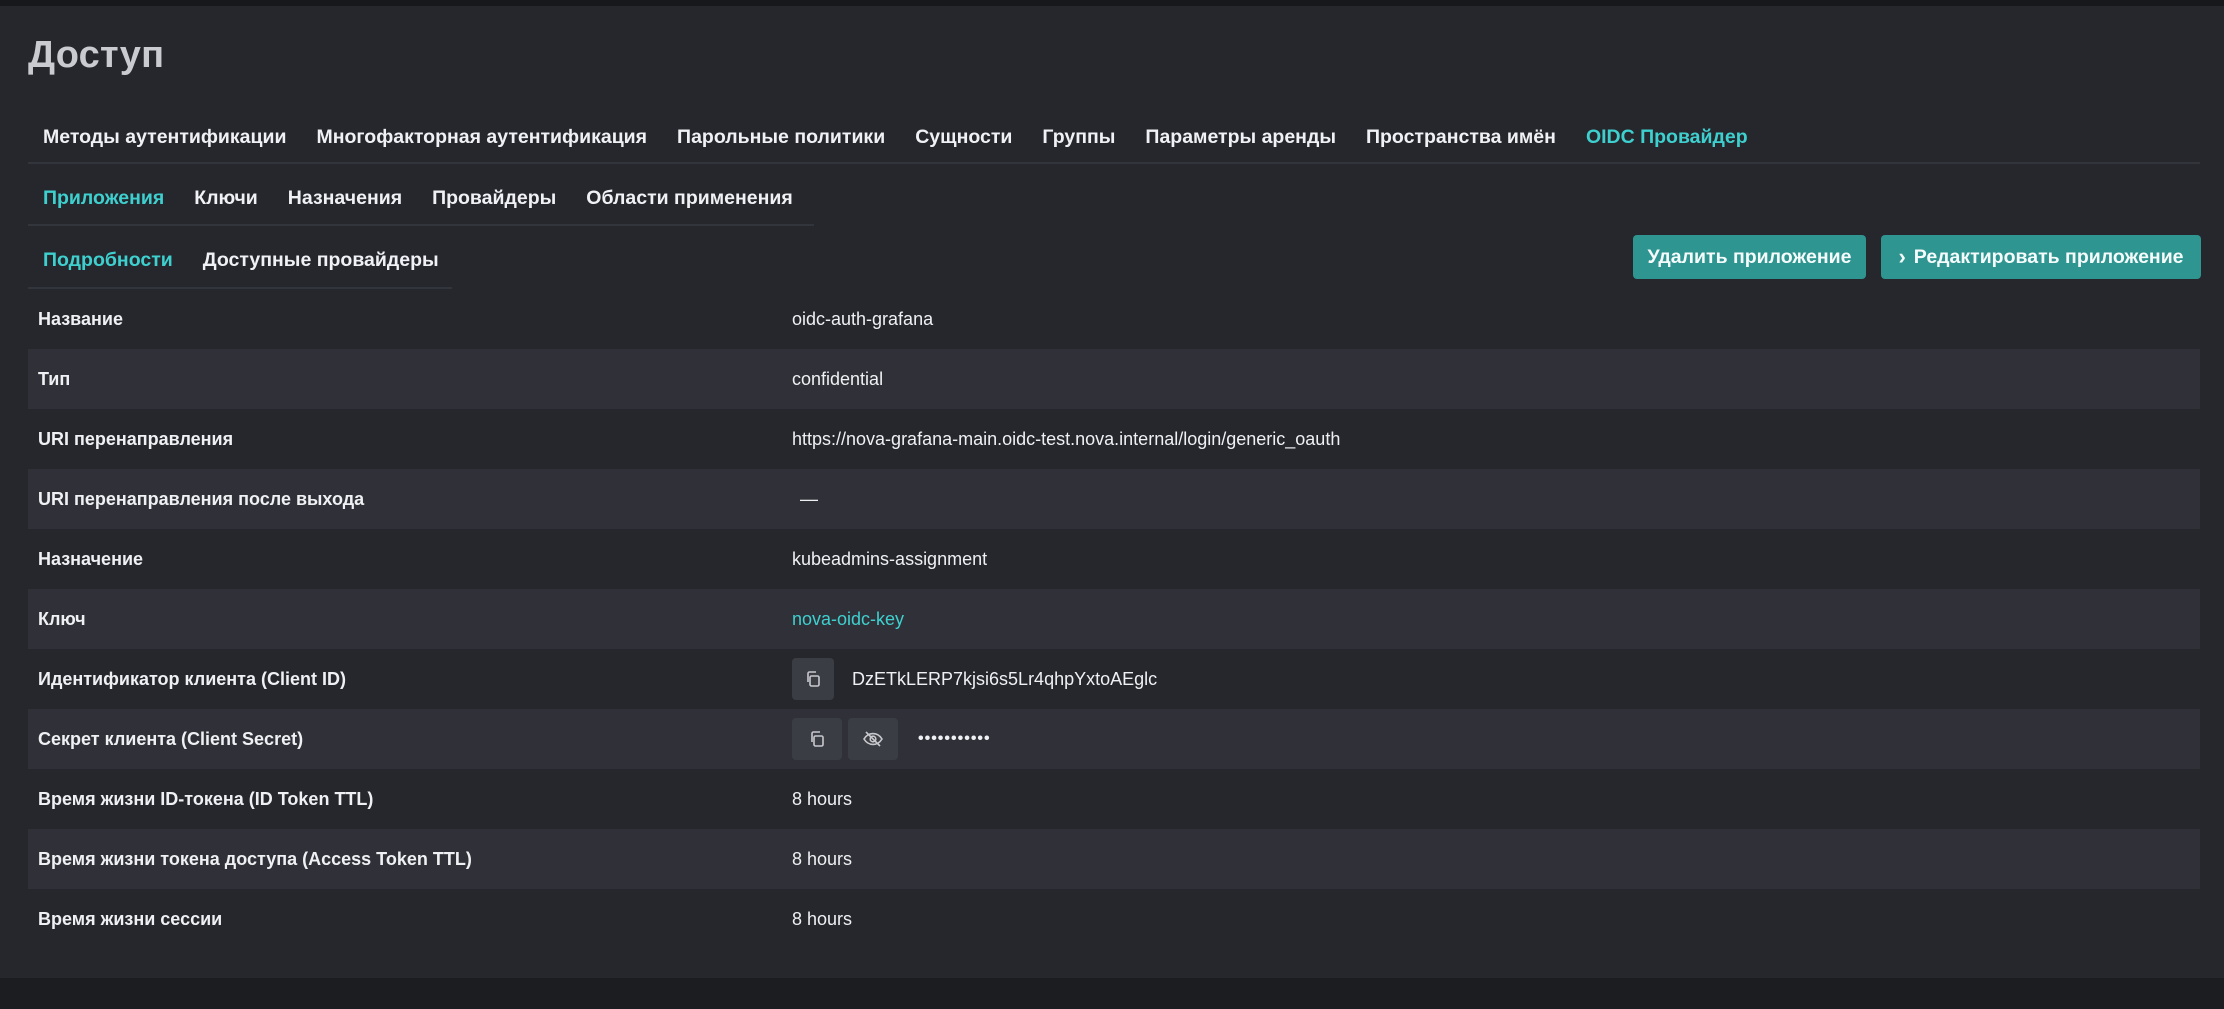 The width and height of the screenshot is (2224, 1009). I want to click on tab-namespaces: Пространства имён, so click(1461, 138).